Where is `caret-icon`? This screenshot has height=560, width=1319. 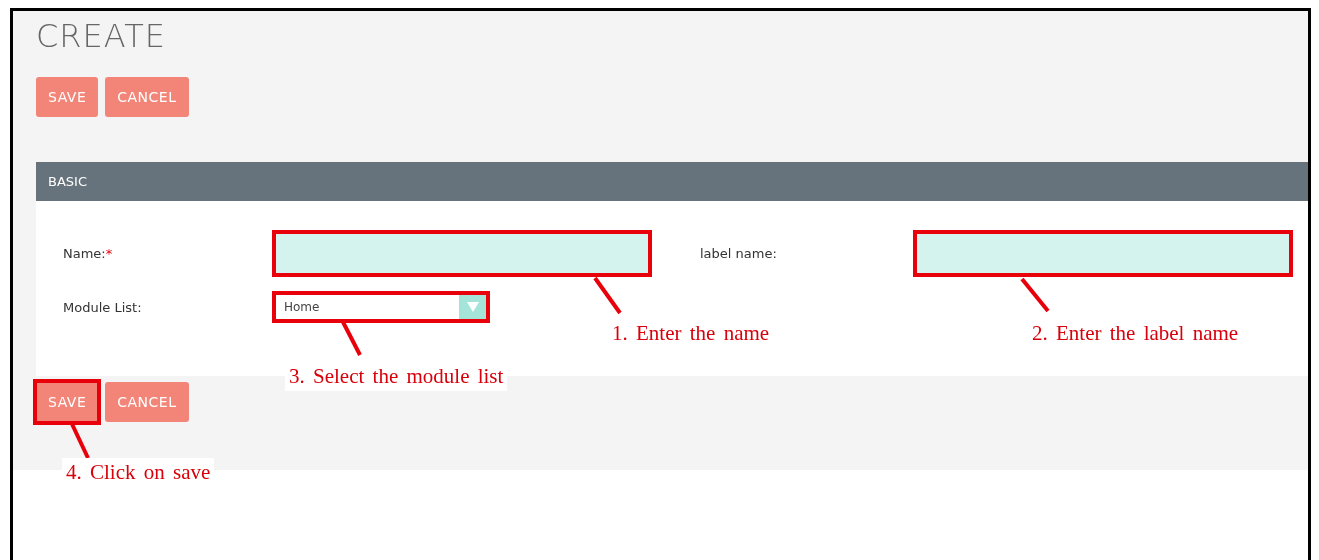
caret-icon is located at coordinates (472, 307).